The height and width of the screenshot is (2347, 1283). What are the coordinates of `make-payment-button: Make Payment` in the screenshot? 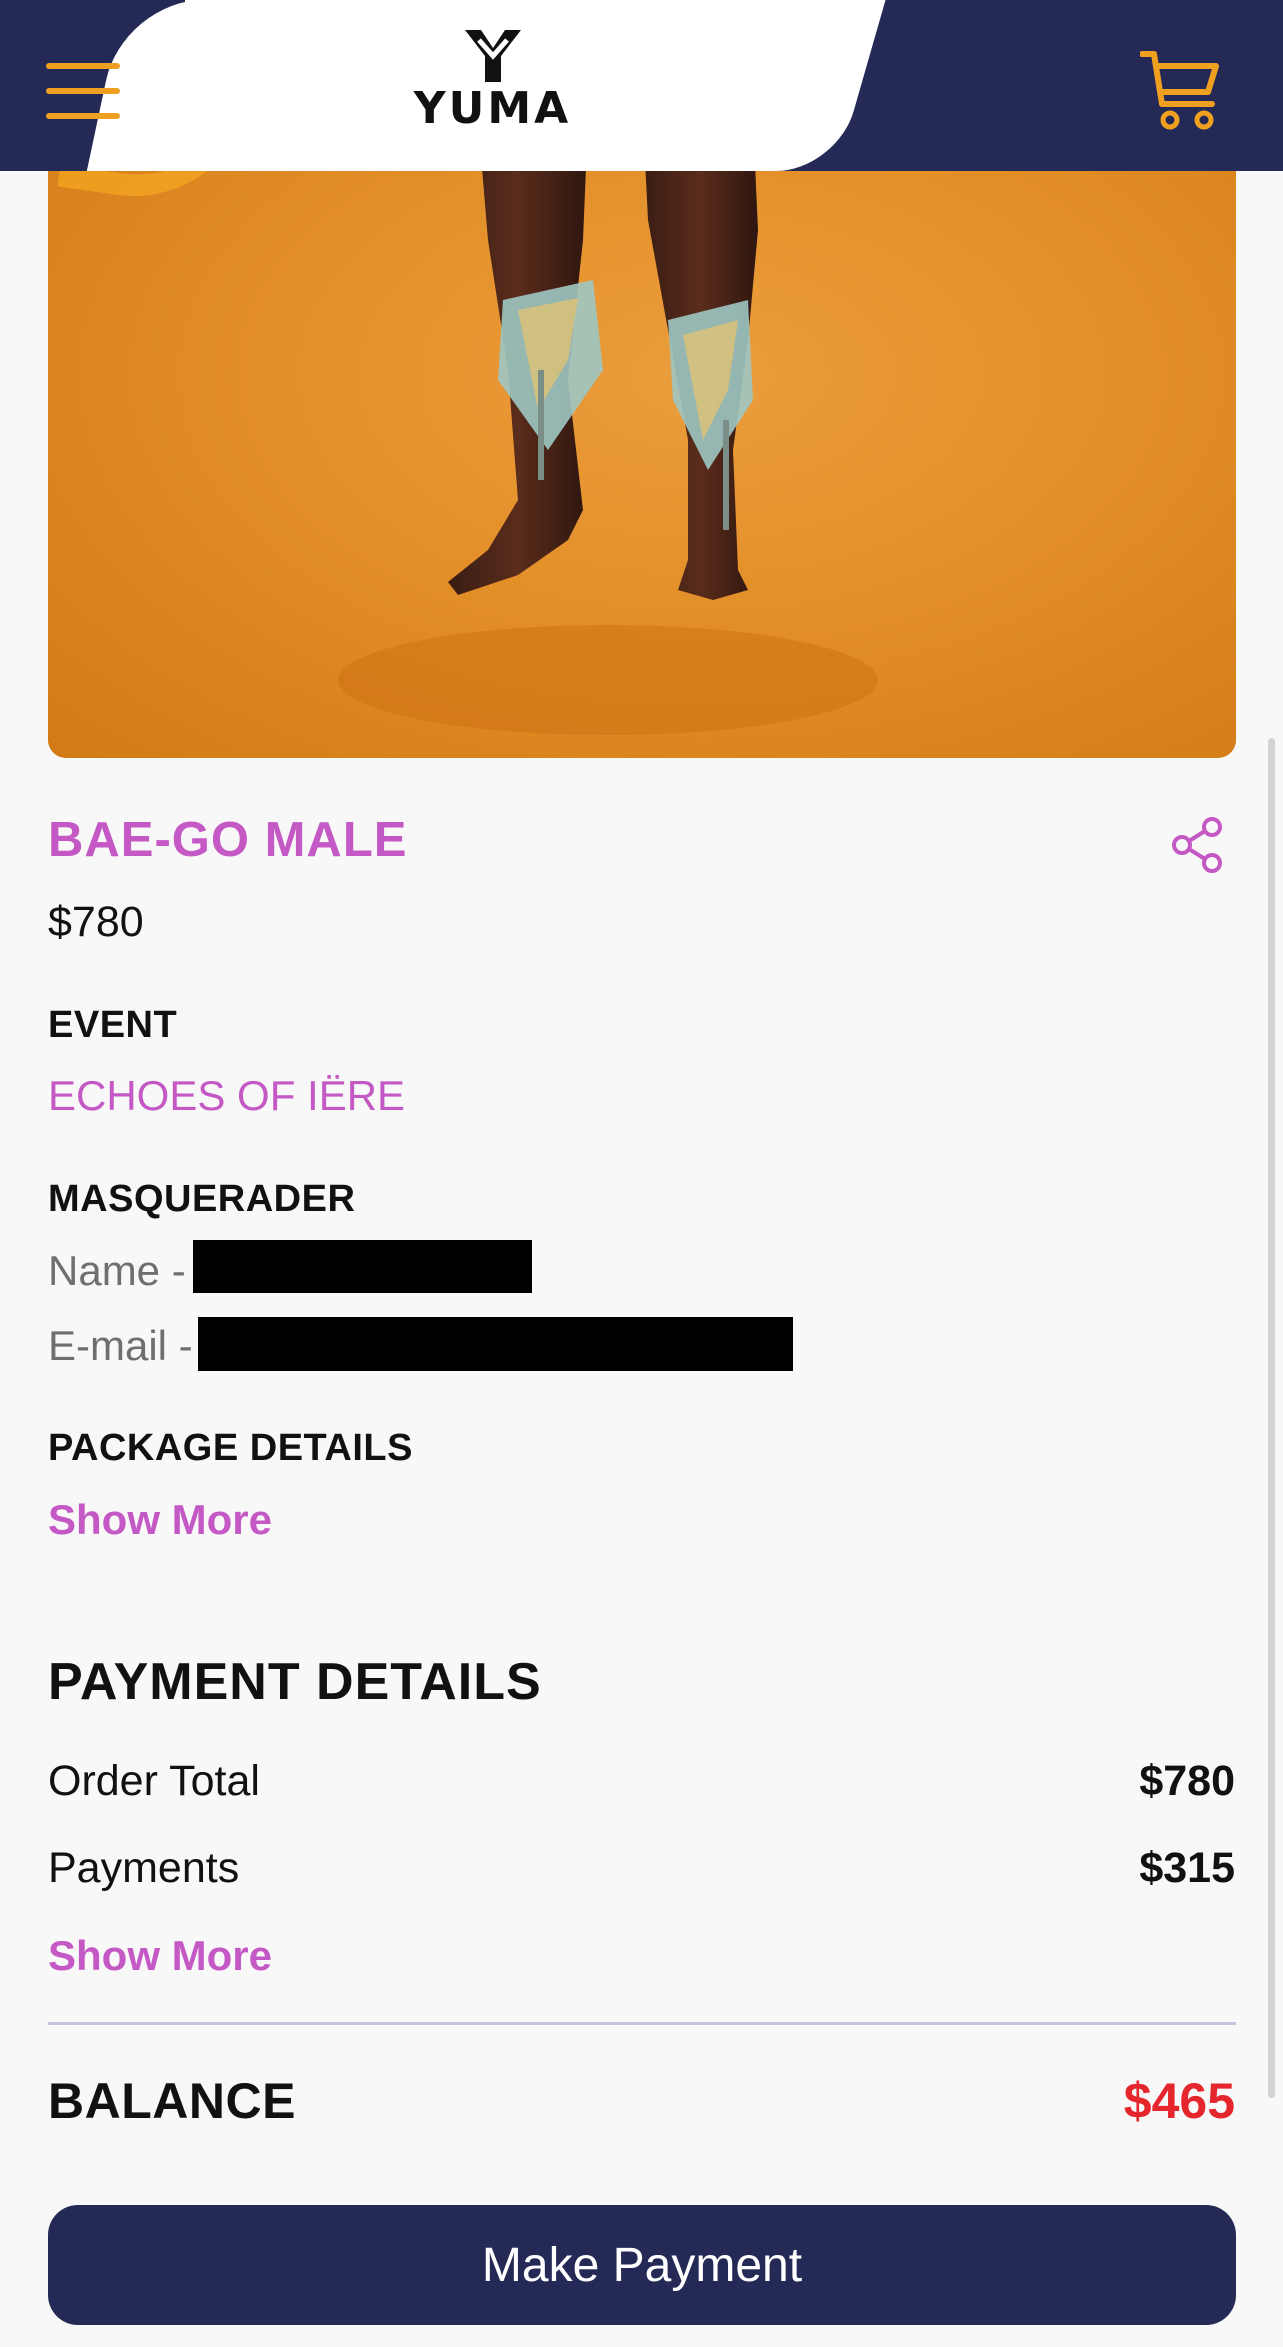 It's located at (642, 2265).